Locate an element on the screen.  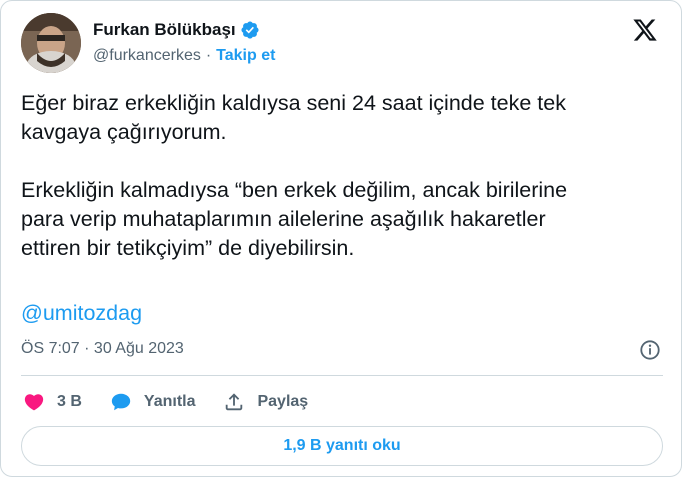
heart-icon is located at coordinates (34, 402).